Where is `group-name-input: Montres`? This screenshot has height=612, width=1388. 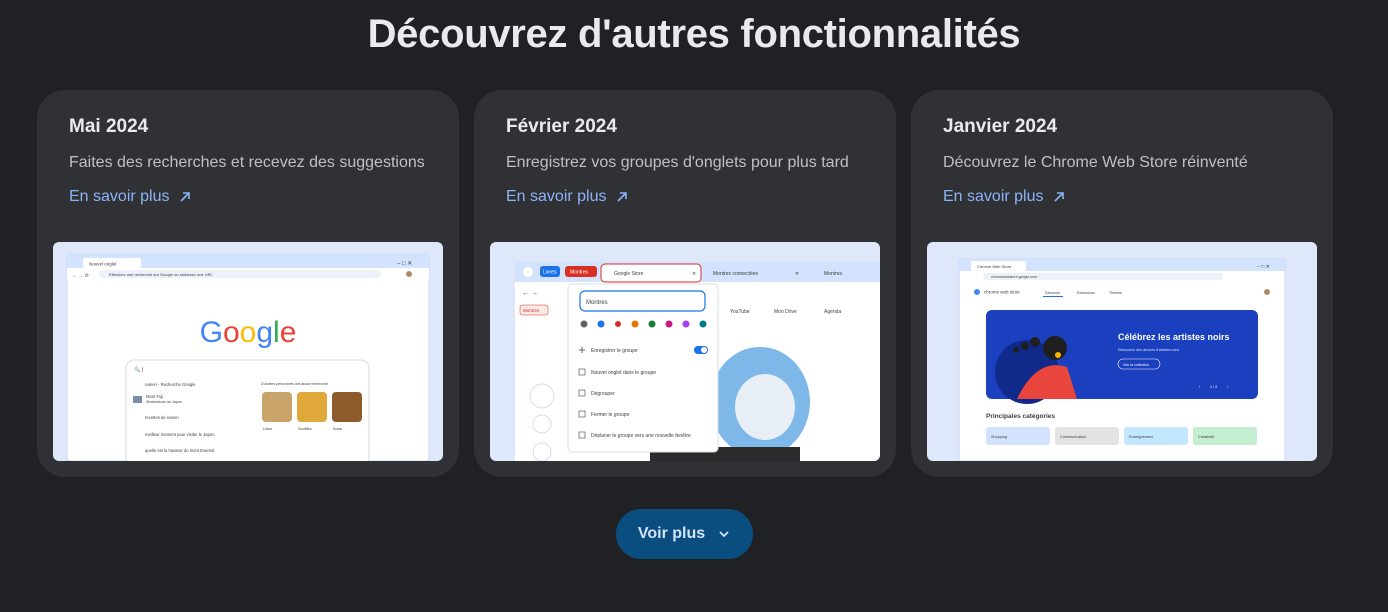 group-name-input: Montres is located at coordinates (597, 303).